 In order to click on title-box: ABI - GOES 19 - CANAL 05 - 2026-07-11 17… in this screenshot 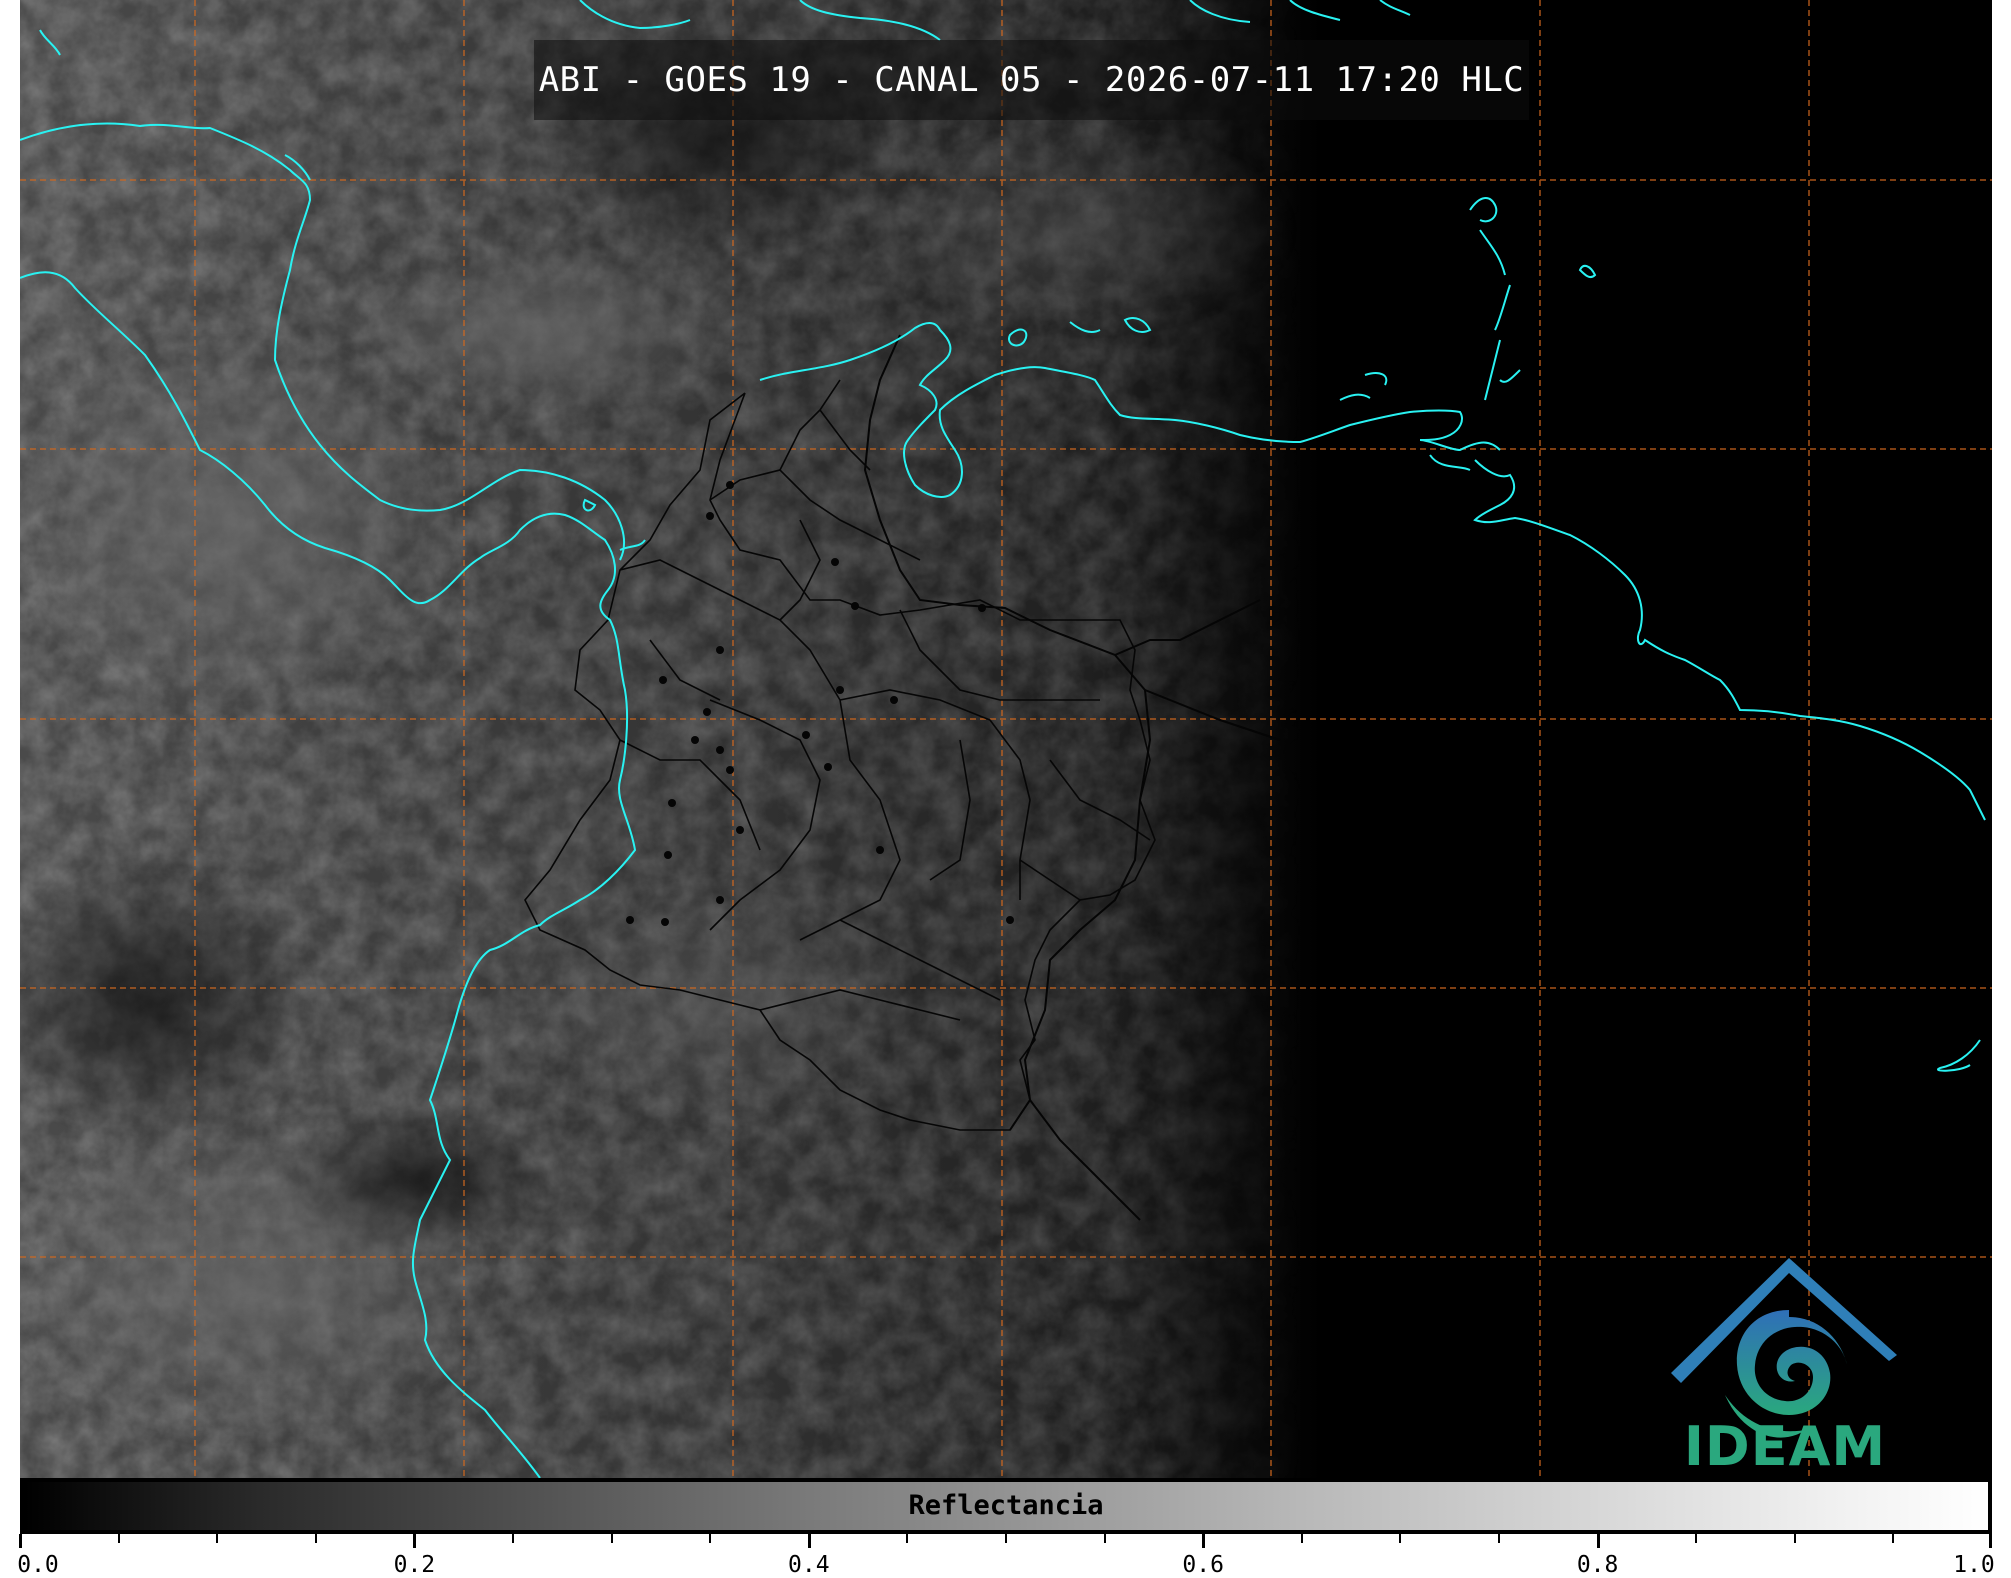, I will do `click(1031, 80)`.